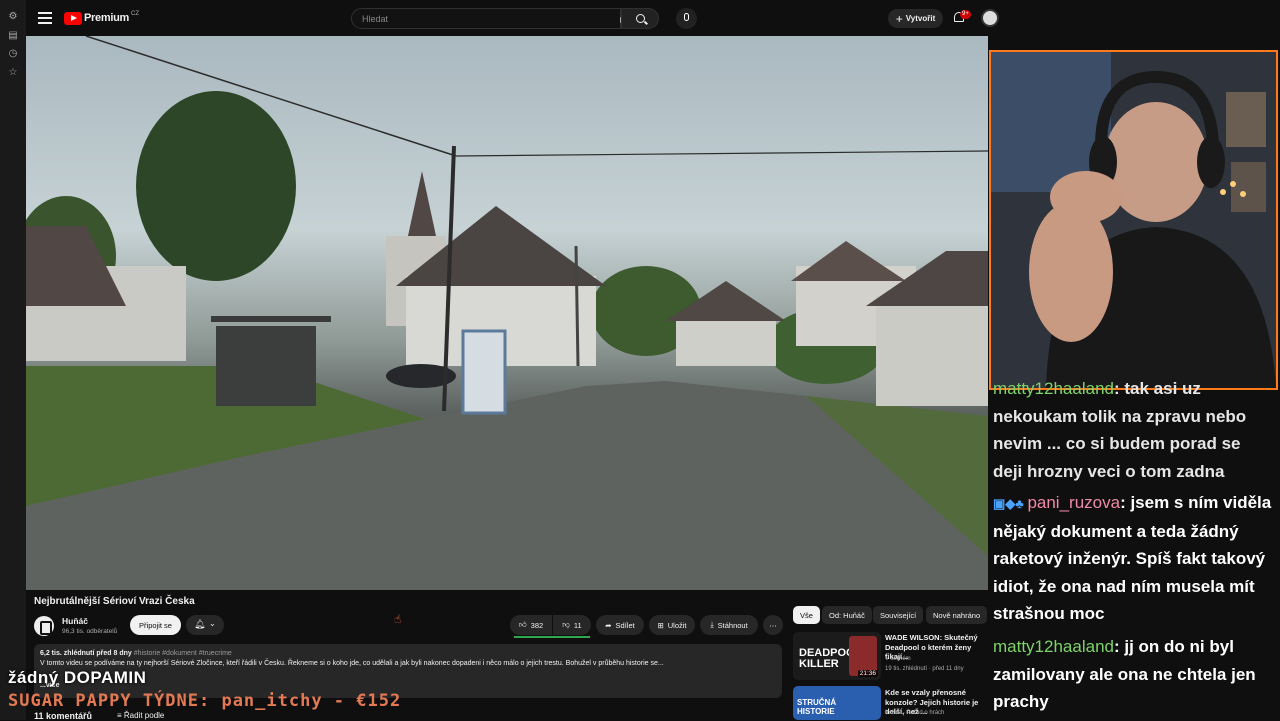  What do you see at coordinates (847, 615) in the screenshot?
I see `chip-from-channel: Od: Huňáč` at bounding box center [847, 615].